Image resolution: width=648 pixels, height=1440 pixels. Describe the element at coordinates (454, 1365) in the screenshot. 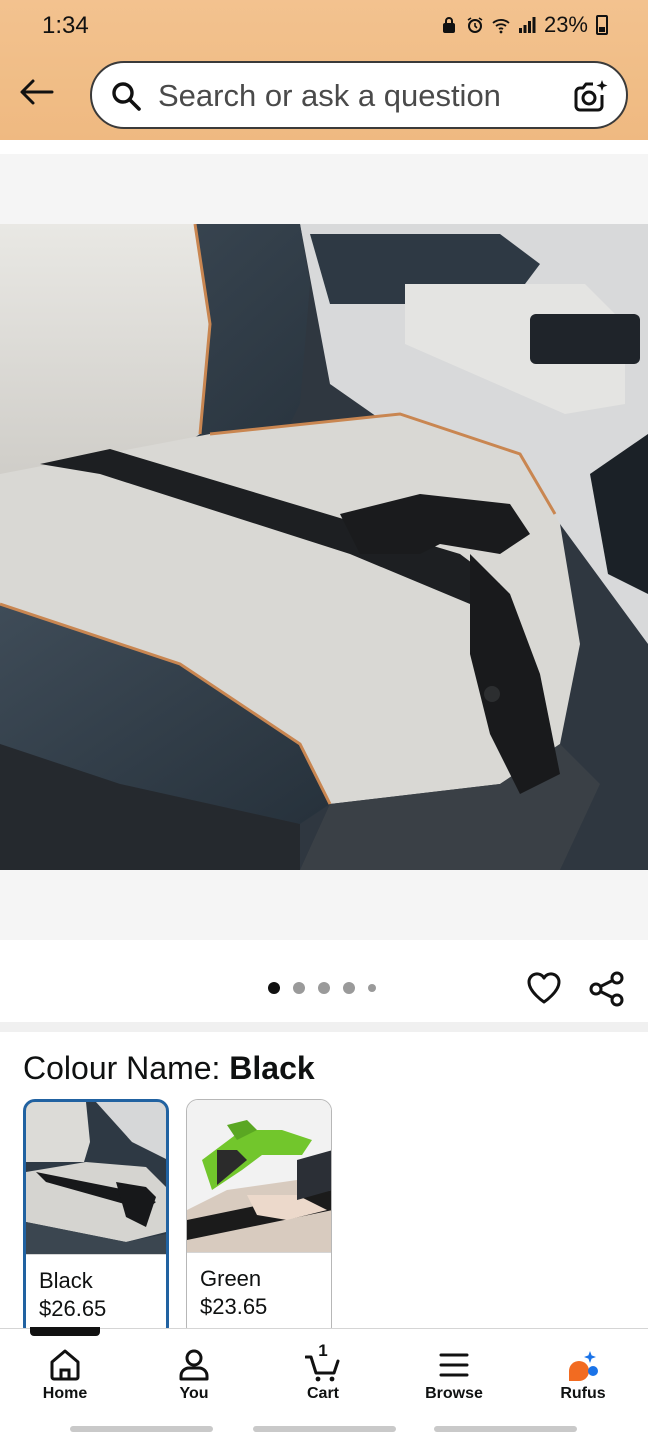

I see `menu-icon` at that location.